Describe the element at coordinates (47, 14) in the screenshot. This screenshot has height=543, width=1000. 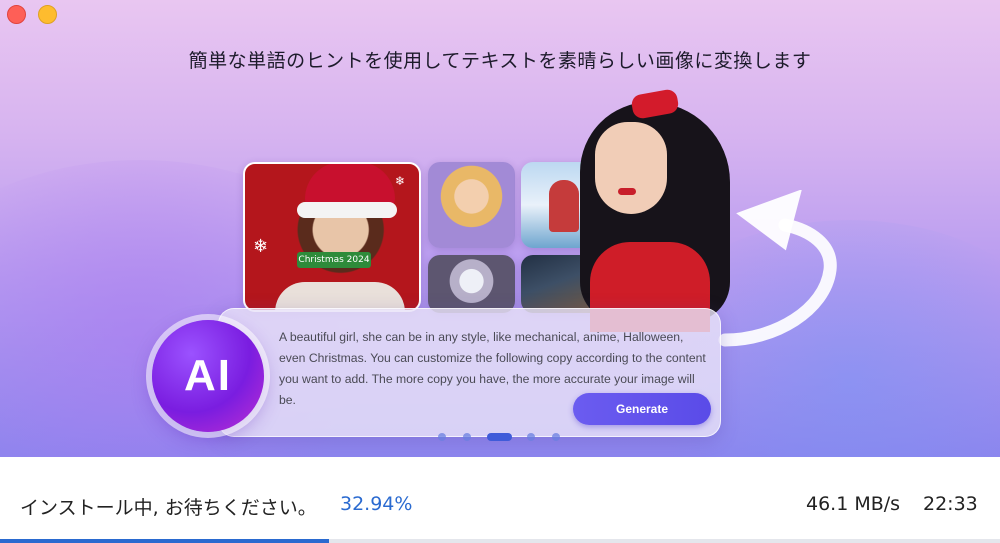
I see `minimize-window-button` at that location.